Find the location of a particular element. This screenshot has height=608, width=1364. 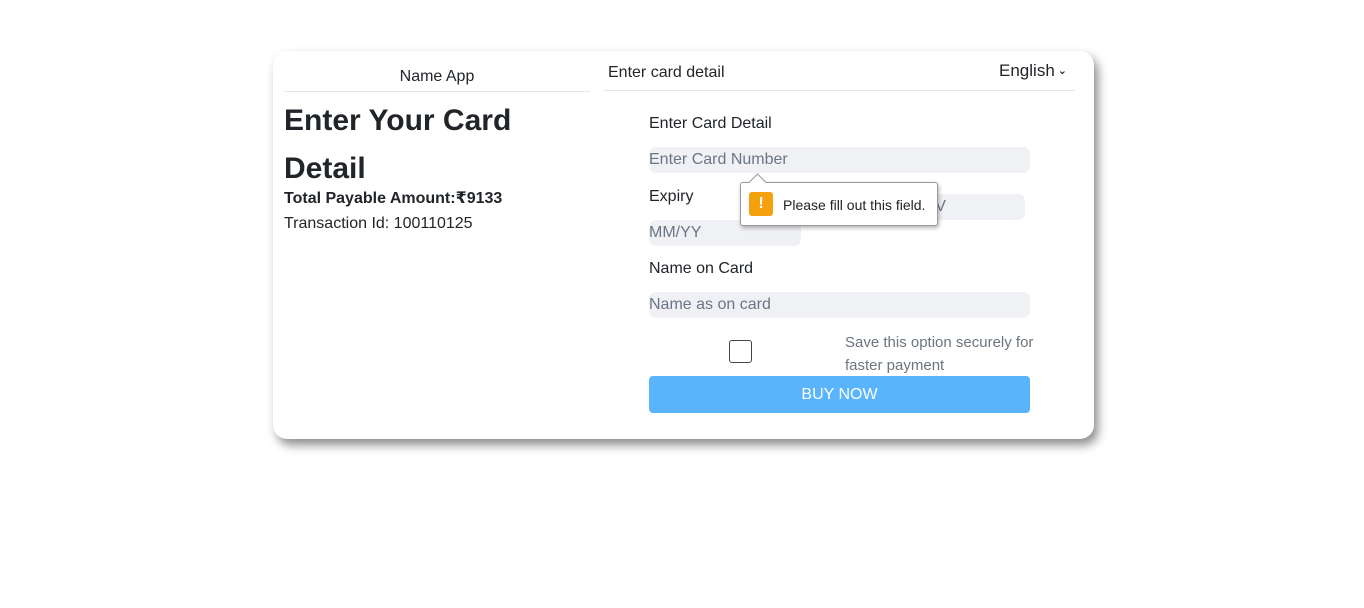

payable-amount: Total Payable Amount:₹9133 is located at coordinates (393, 198).